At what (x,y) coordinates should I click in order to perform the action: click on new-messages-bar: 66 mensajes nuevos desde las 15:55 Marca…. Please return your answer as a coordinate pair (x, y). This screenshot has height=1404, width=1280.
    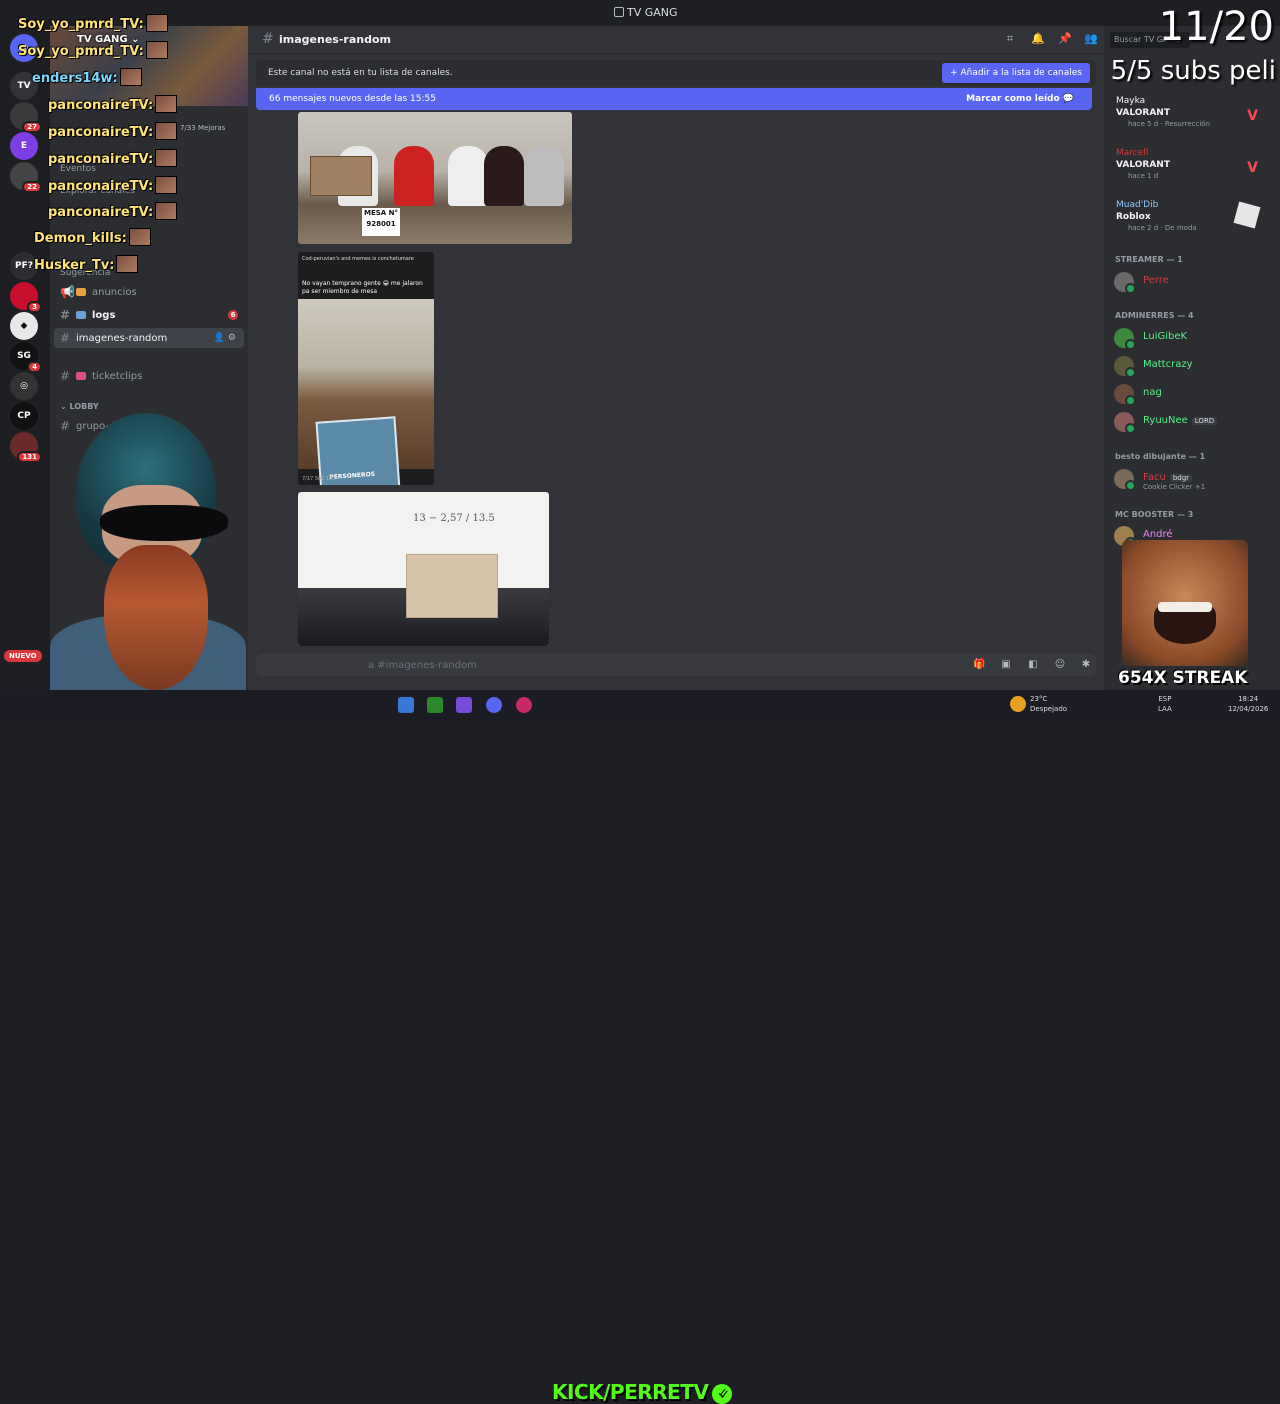
    Looking at the image, I should click on (674, 99).